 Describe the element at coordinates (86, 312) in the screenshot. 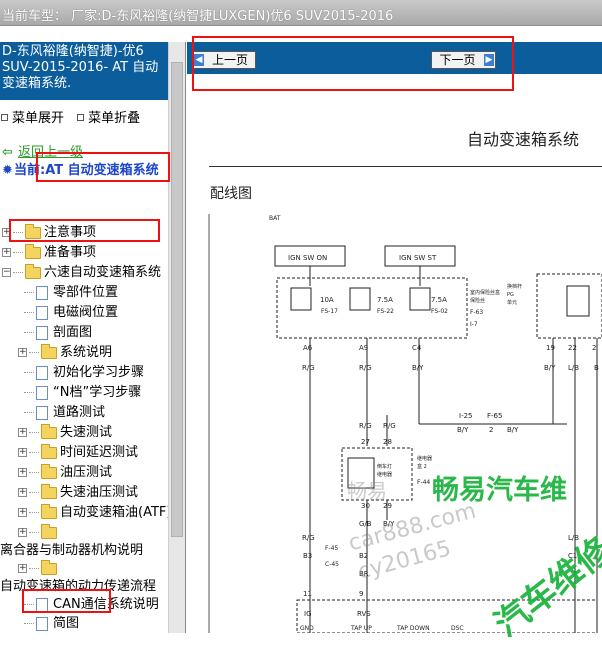

I see `tree-item-label: 电磁阀位置` at that location.